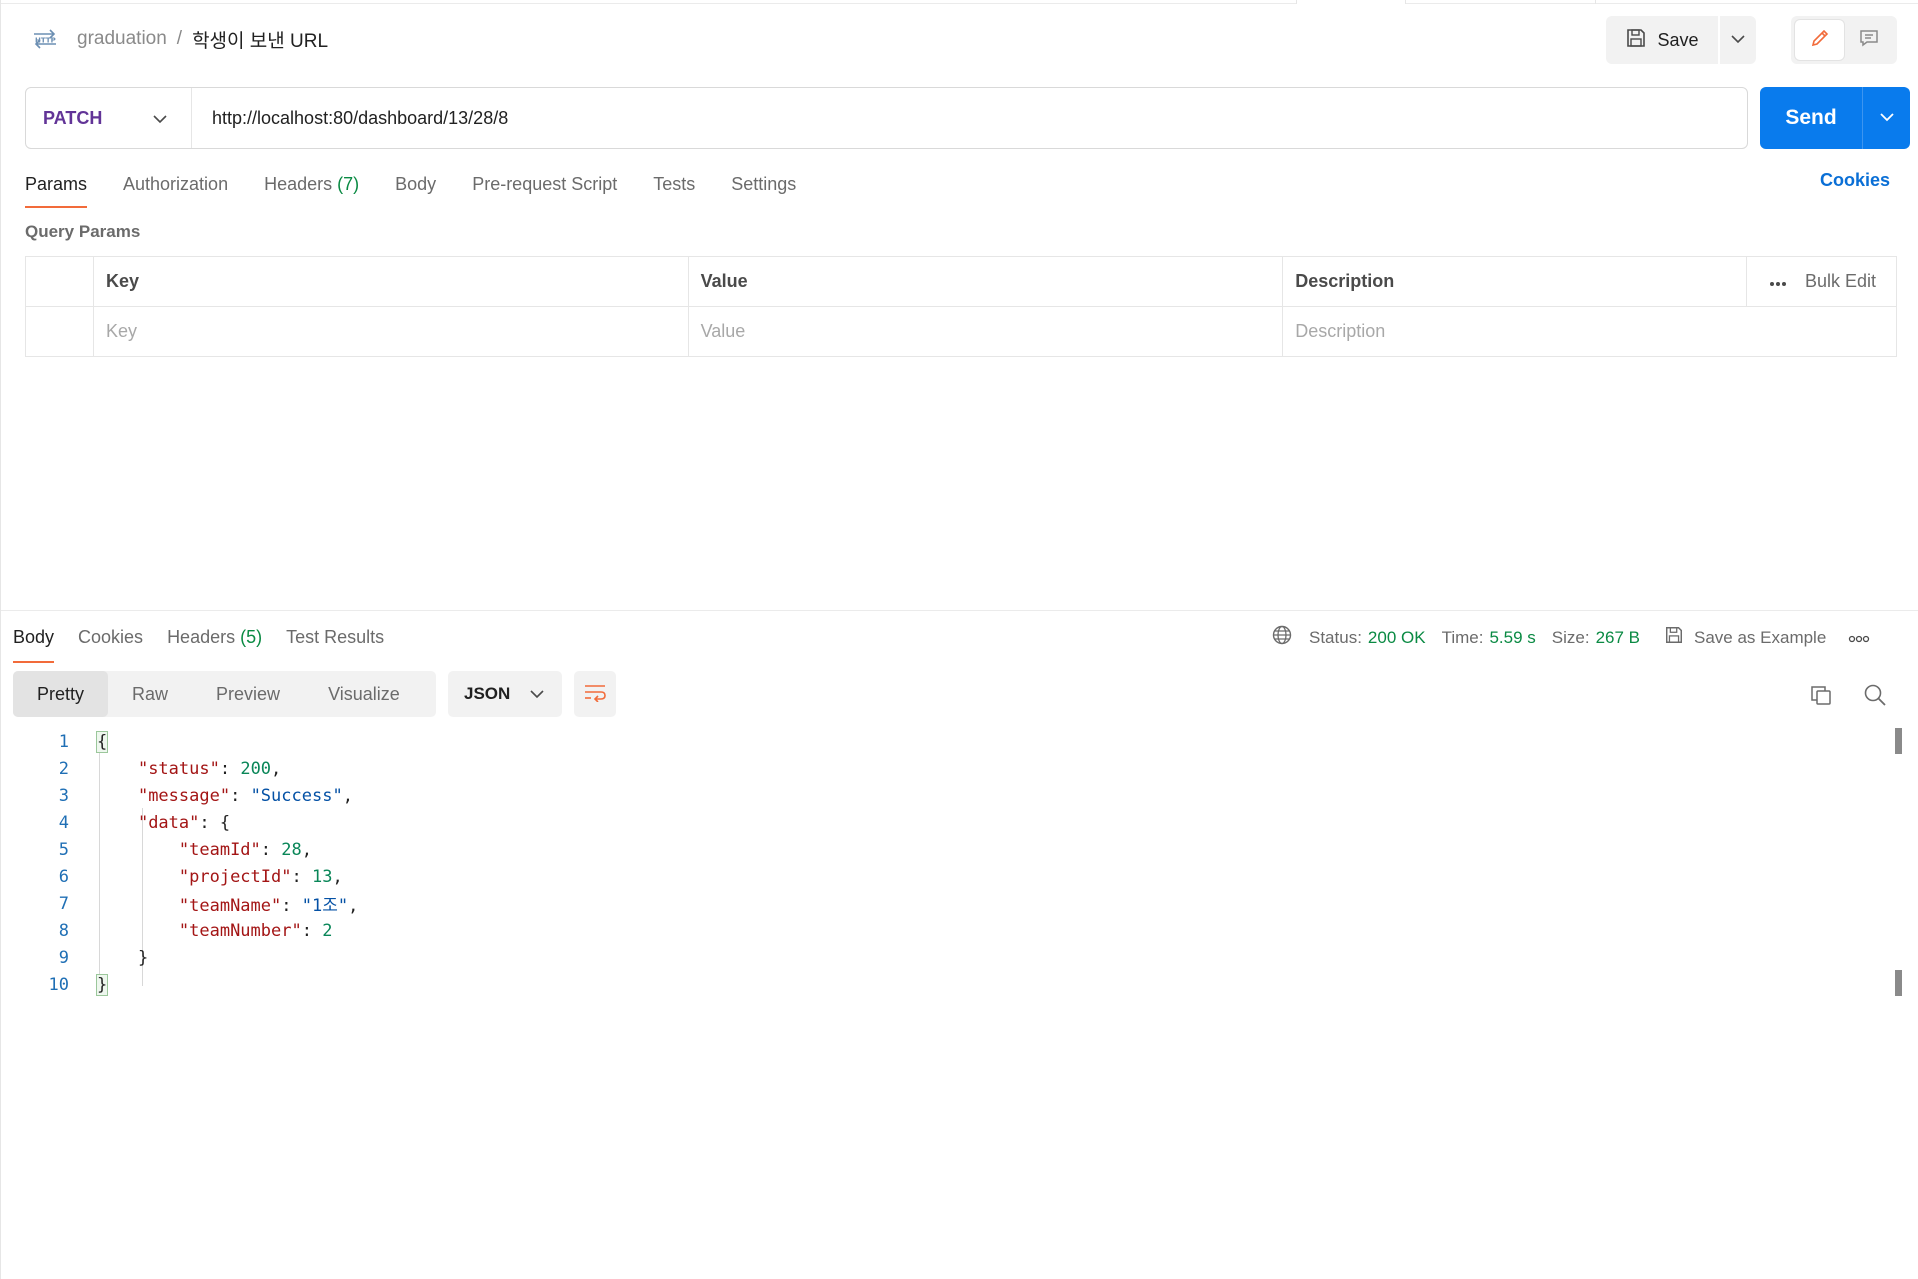 The height and width of the screenshot is (1279, 1918). I want to click on tab-headers: Headers (7), so click(311, 189).